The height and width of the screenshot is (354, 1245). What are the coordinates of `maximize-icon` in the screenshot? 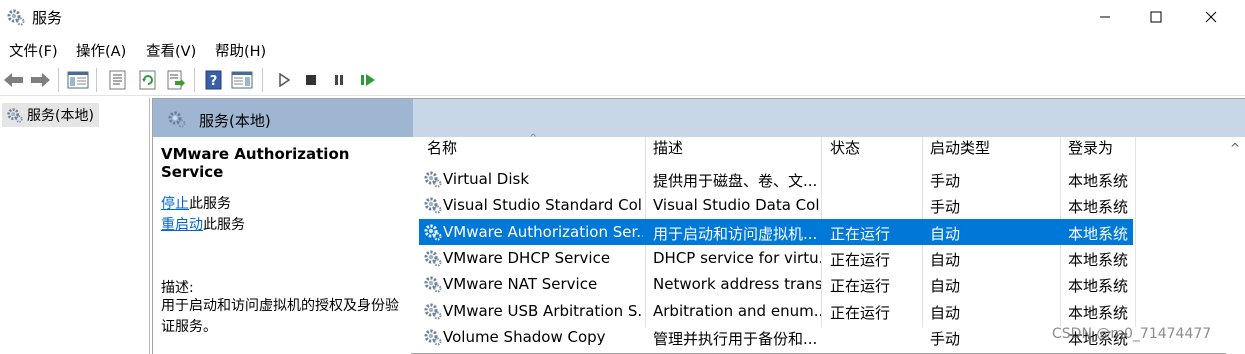 It's located at (1156, 17).